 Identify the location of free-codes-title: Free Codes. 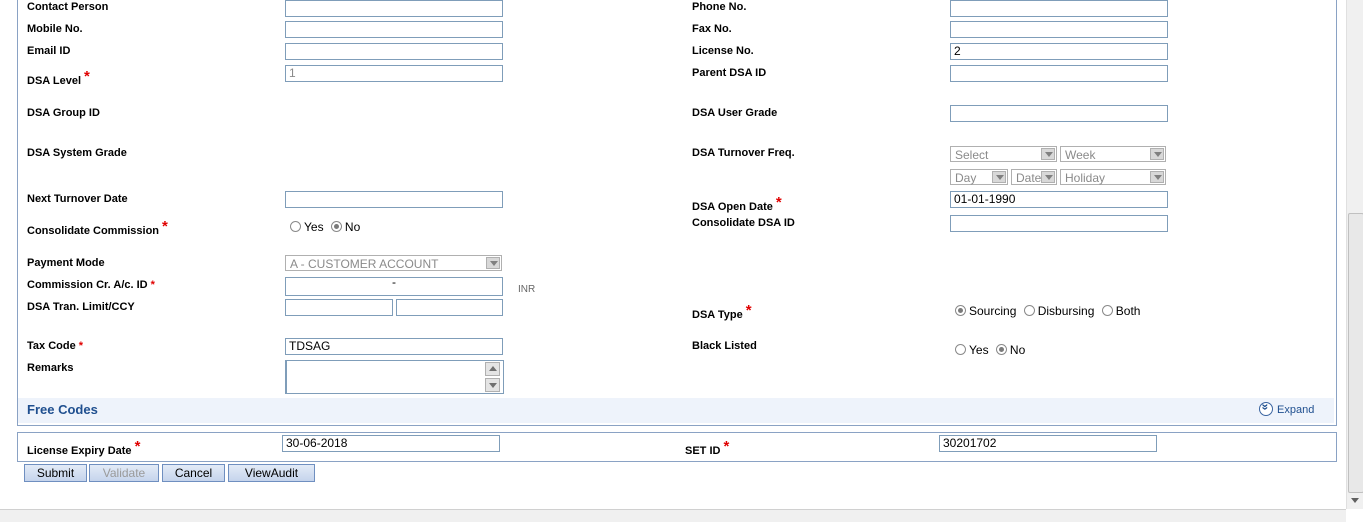
(62, 409).